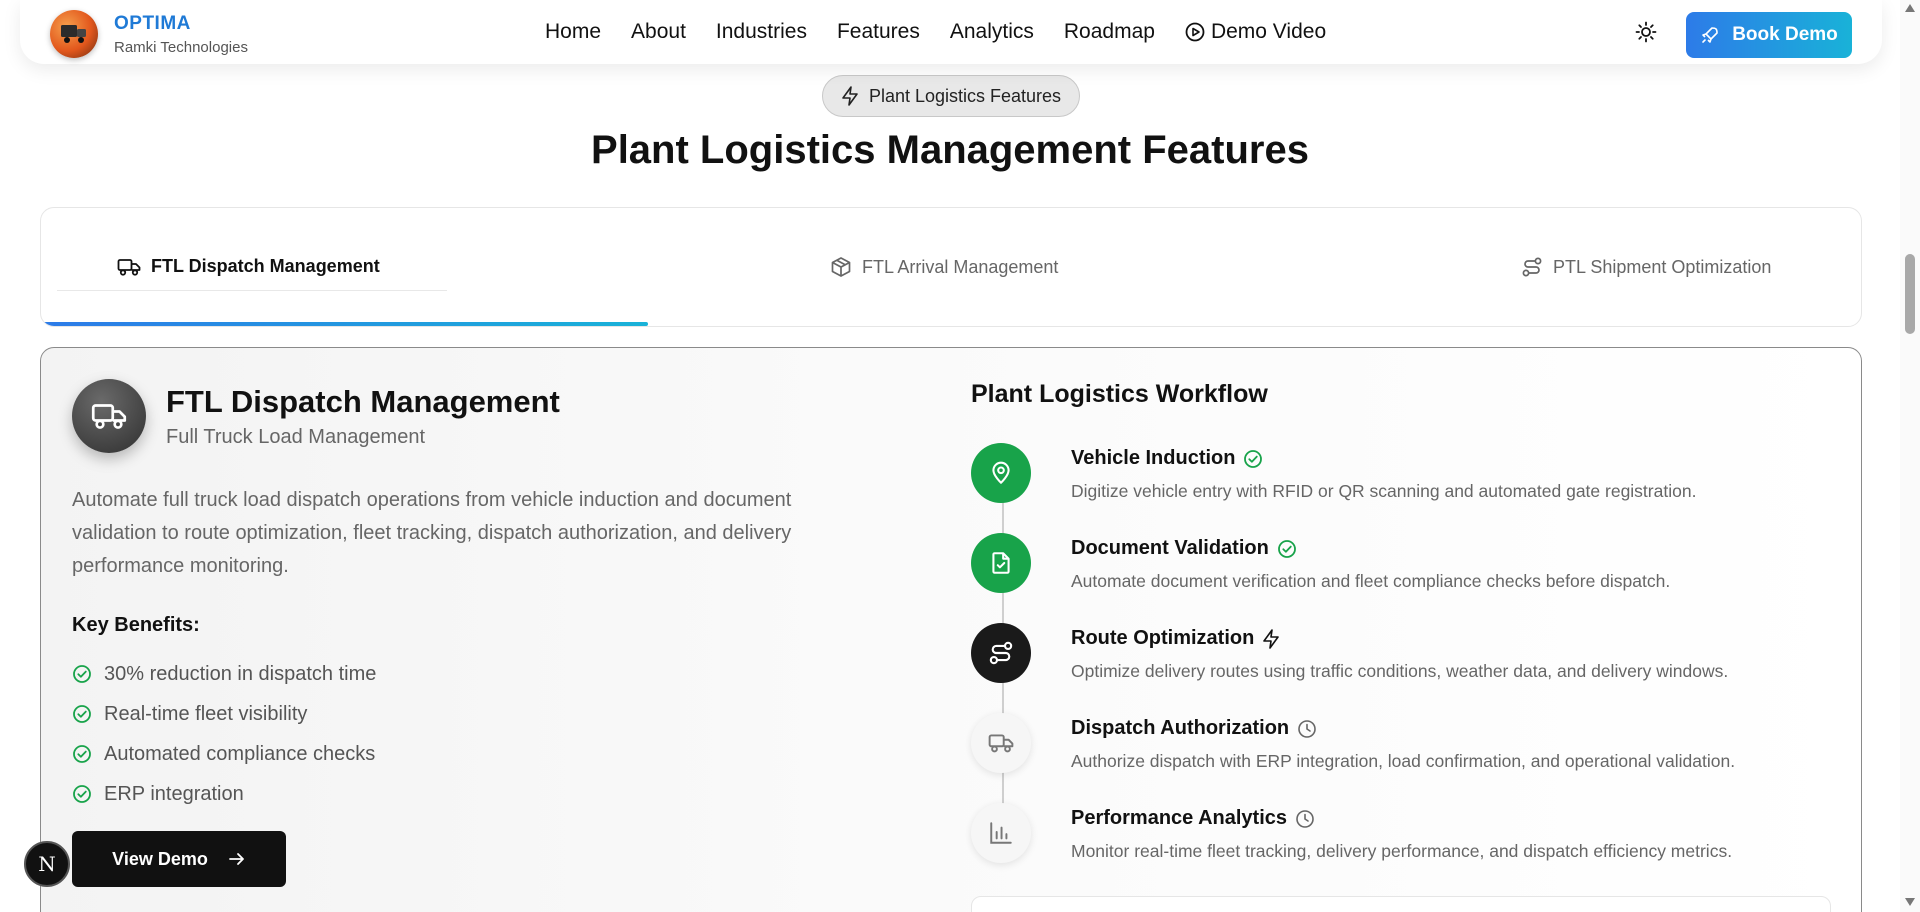 This screenshot has width=1920, height=912. I want to click on file-check-icon, so click(1001, 563).